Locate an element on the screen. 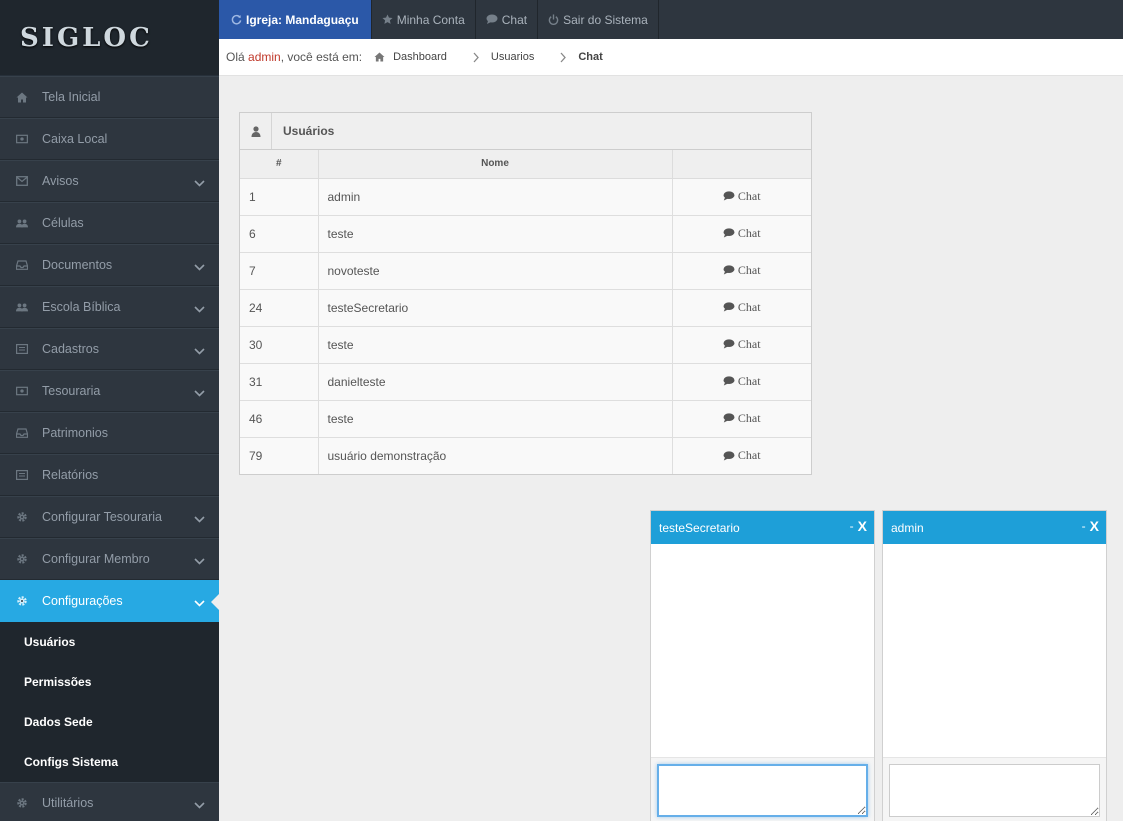 This screenshot has width=1123, height=821. user-id-cell: 7 is located at coordinates (279, 270).